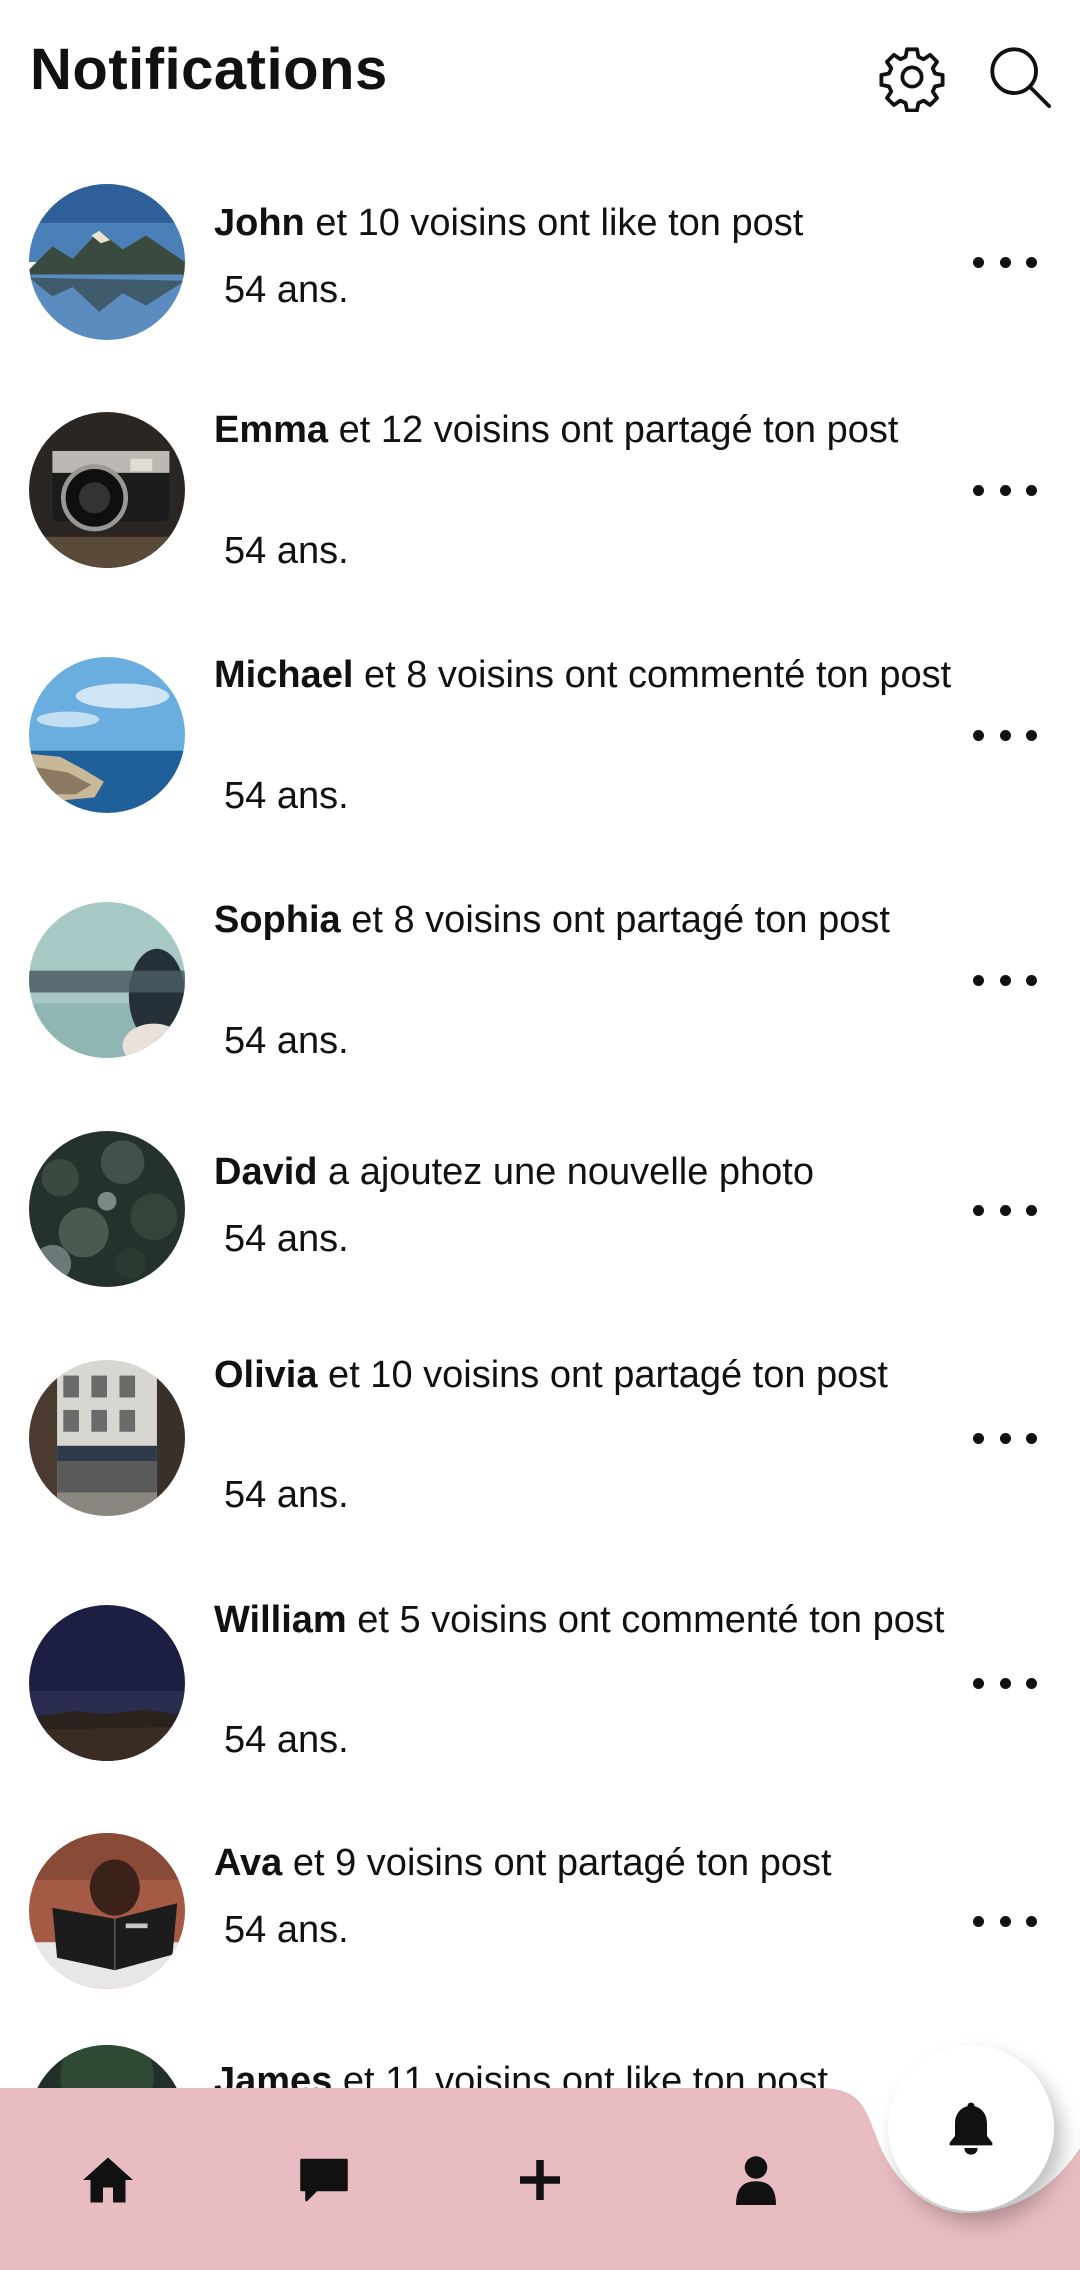 Image resolution: width=1080 pixels, height=2270 pixels. I want to click on notification-message: a ajoutez une nouvelle photo, so click(565, 1172).